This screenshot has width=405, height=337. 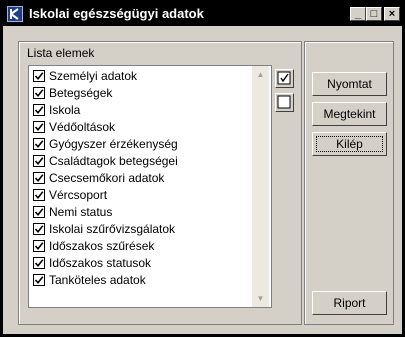 I want to click on list-heading: Lista elemek, so click(x=61, y=53).